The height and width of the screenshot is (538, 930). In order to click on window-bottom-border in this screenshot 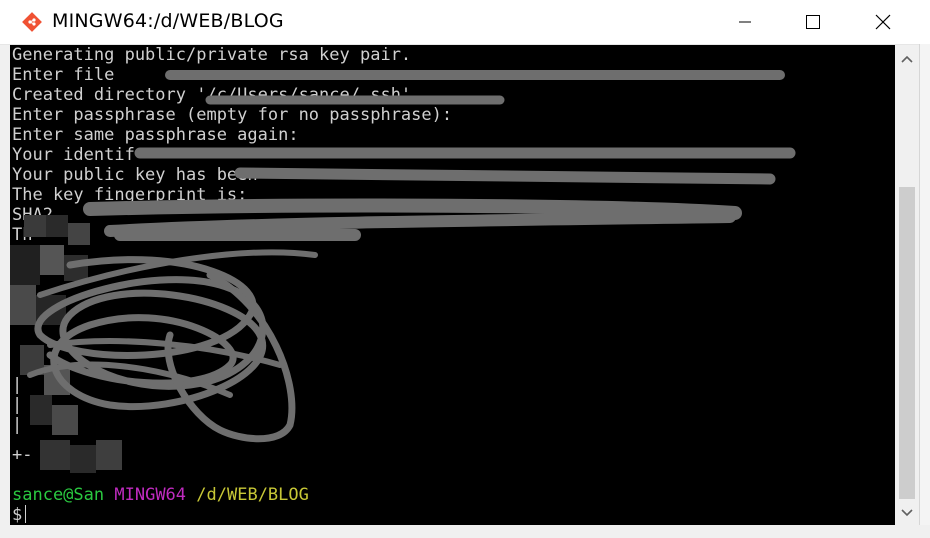, I will do `click(465, 531)`.